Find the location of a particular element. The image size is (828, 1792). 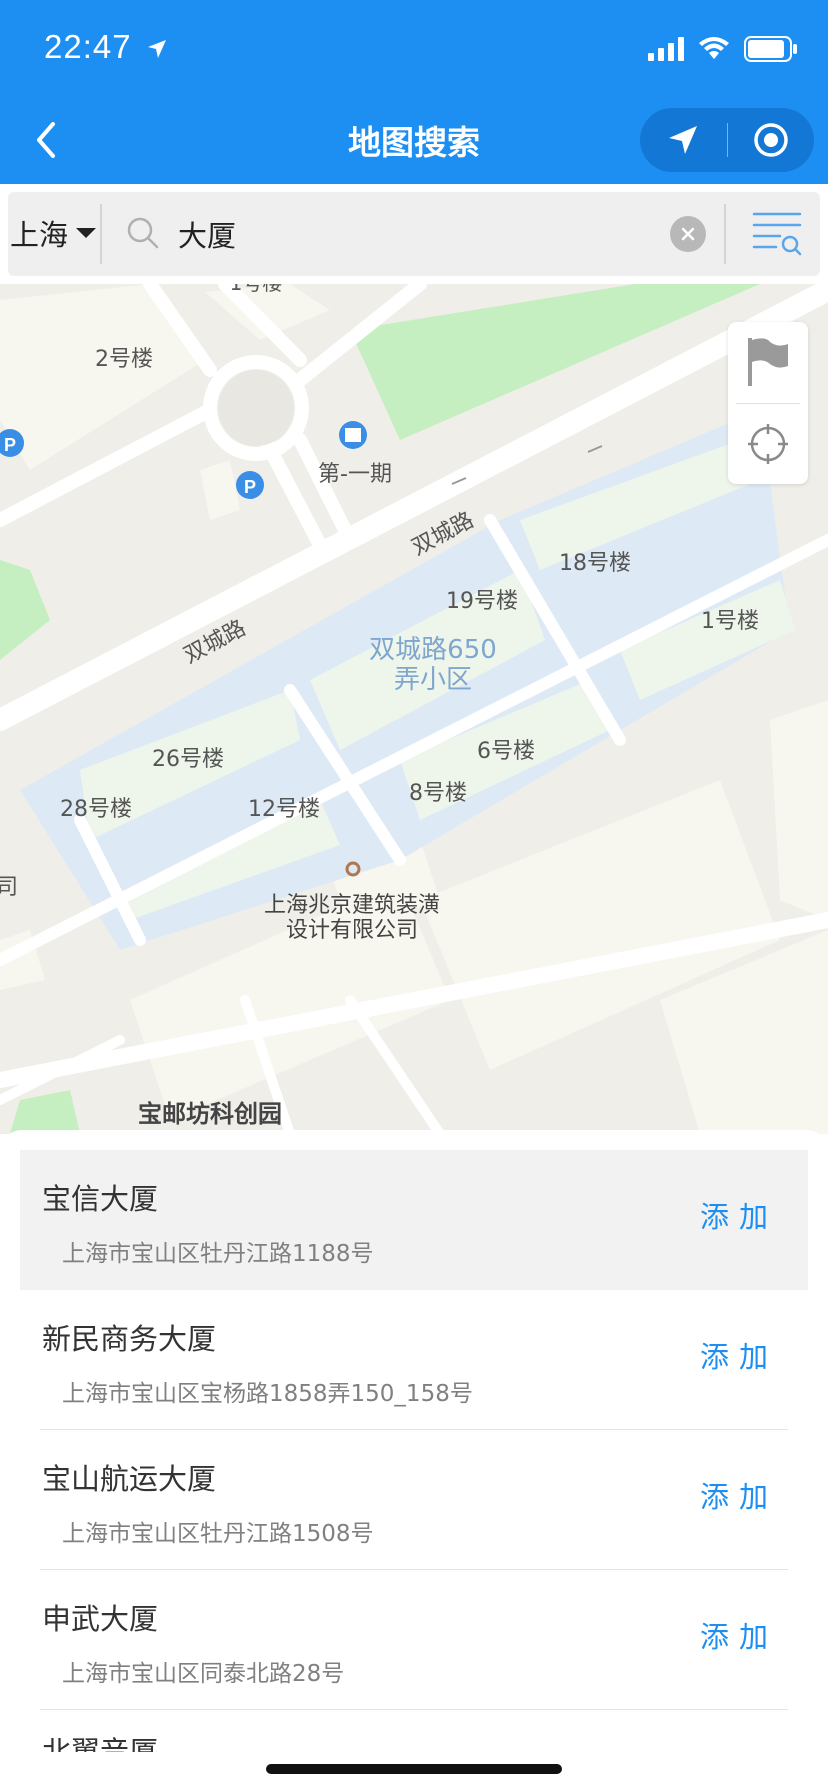

map-label: 2号楼 is located at coordinates (124, 359).